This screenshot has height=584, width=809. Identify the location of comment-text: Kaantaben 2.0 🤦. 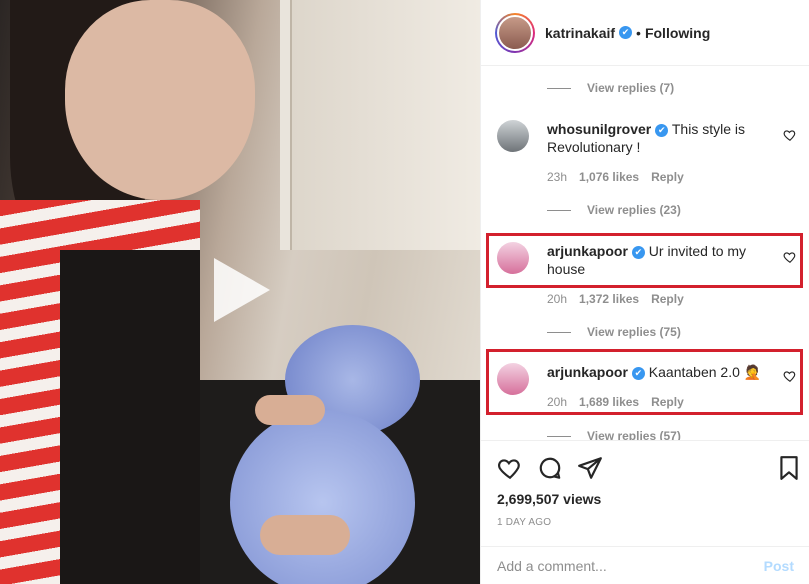
(705, 372).